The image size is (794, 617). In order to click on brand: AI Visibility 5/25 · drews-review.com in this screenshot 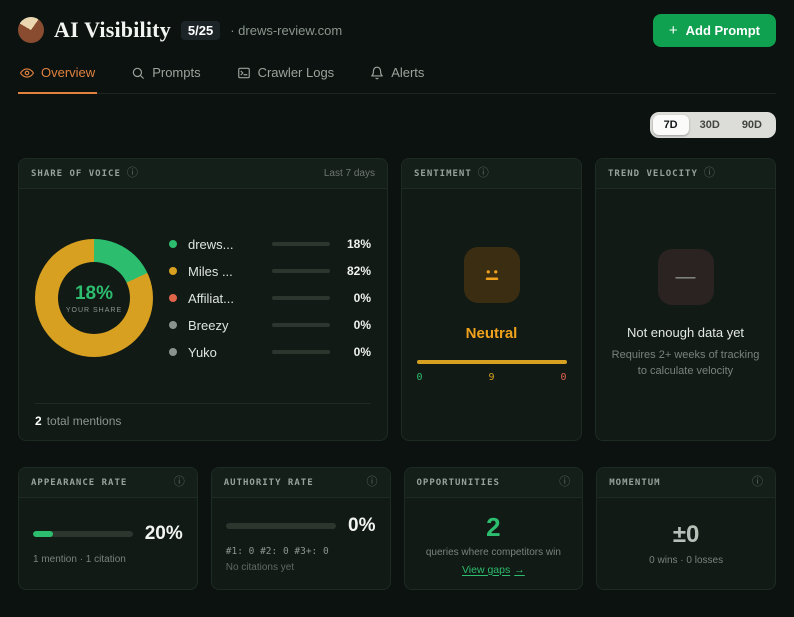, I will do `click(180, 28)`.